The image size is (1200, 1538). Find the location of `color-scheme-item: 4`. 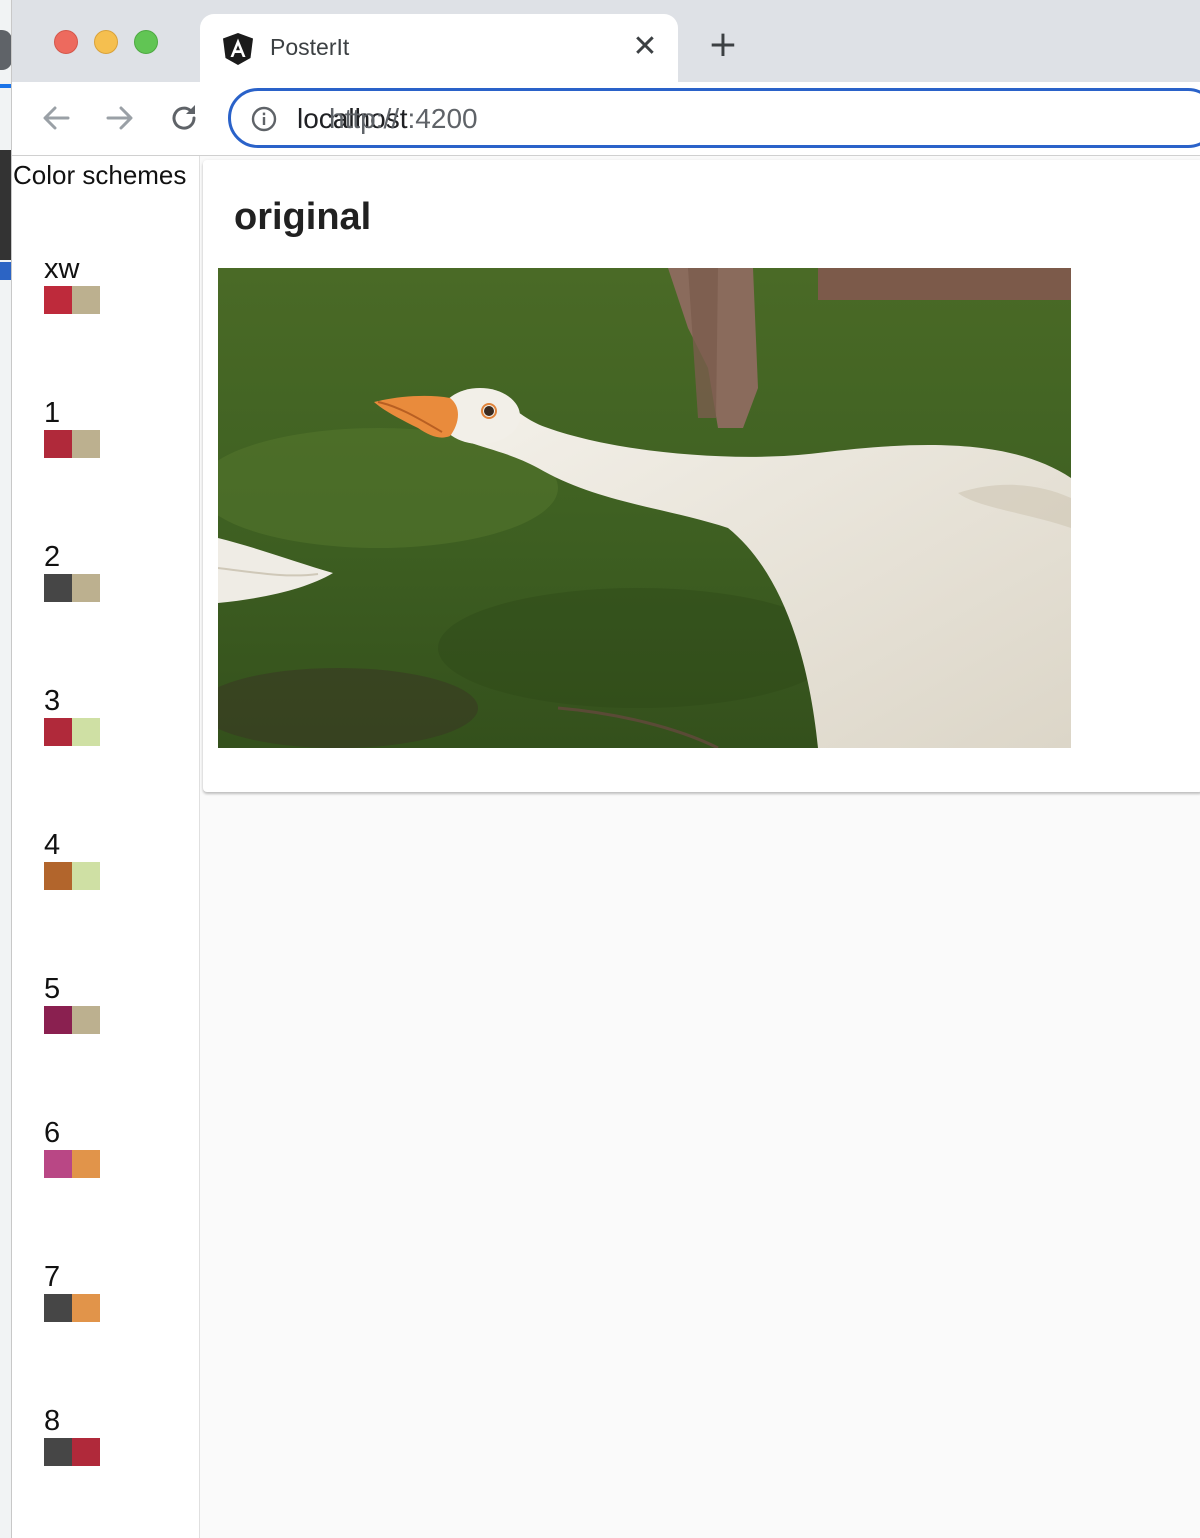

color-scheme-item: 4 is located at coordinates (104, 868).